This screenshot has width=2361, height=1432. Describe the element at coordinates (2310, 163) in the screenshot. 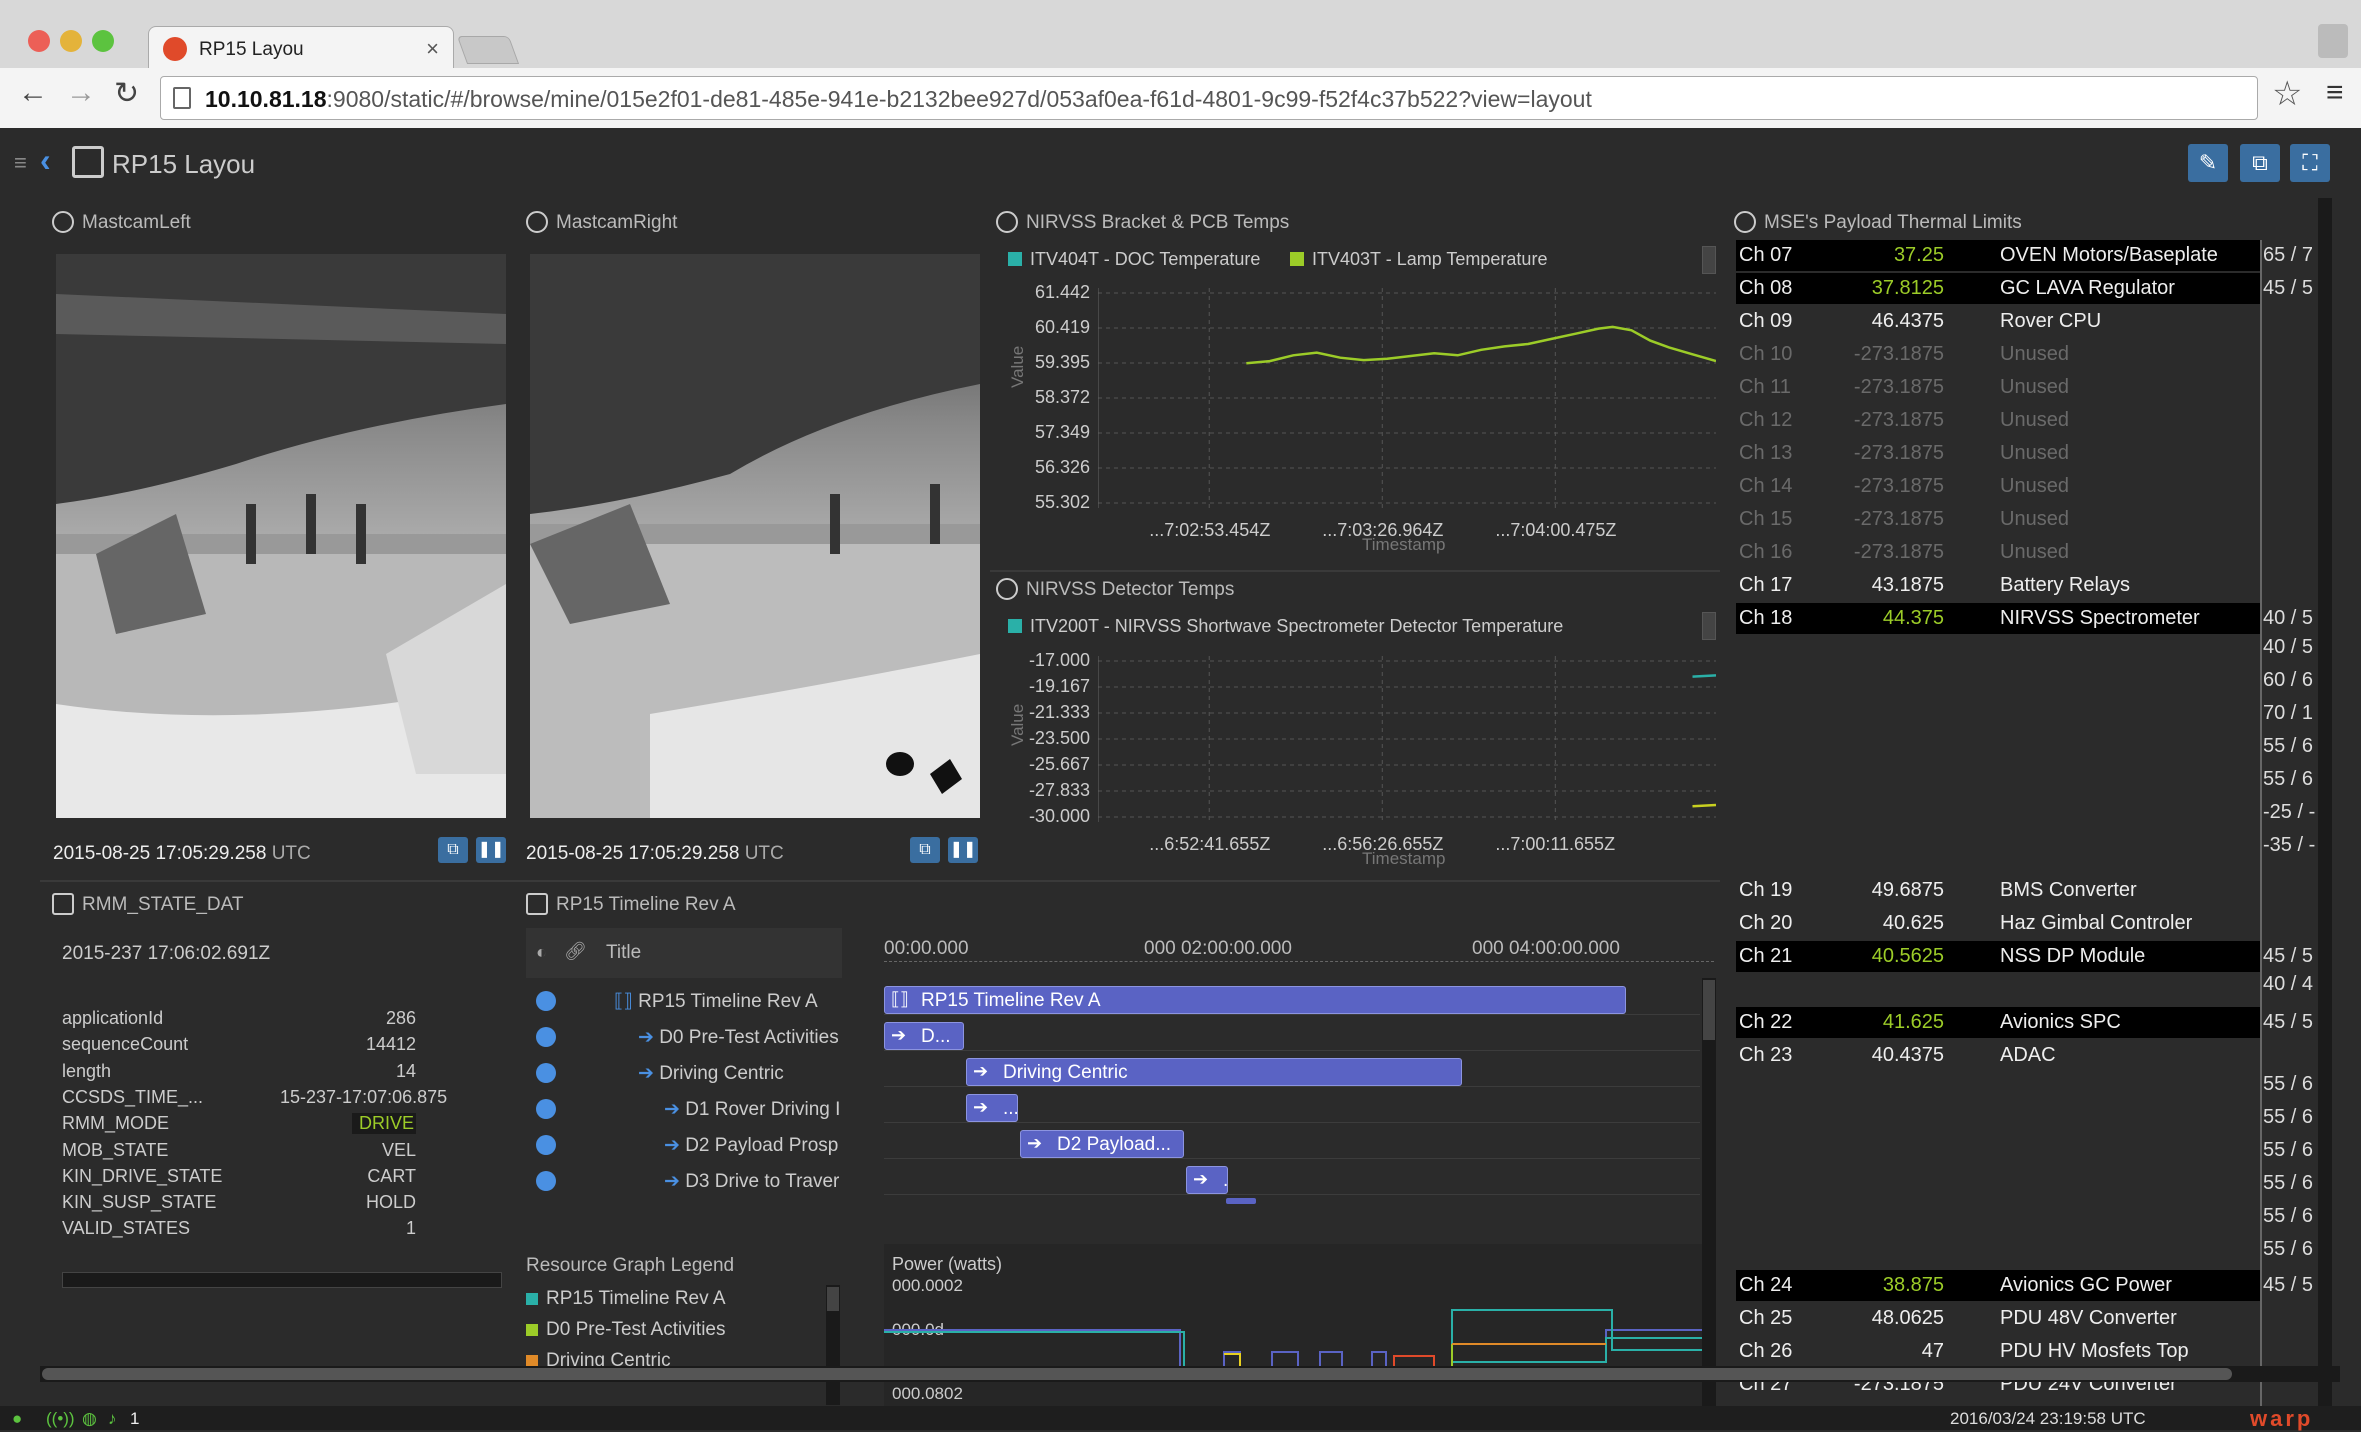

I see `fullscreen-button: ⛶` at that location.